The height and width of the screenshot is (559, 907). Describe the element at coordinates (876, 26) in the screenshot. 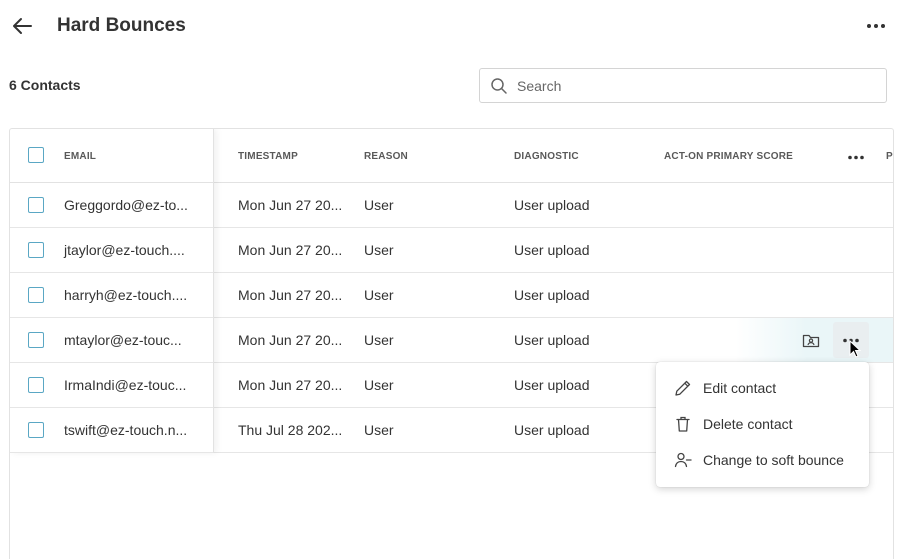

I see `more-options-icon` at that location.